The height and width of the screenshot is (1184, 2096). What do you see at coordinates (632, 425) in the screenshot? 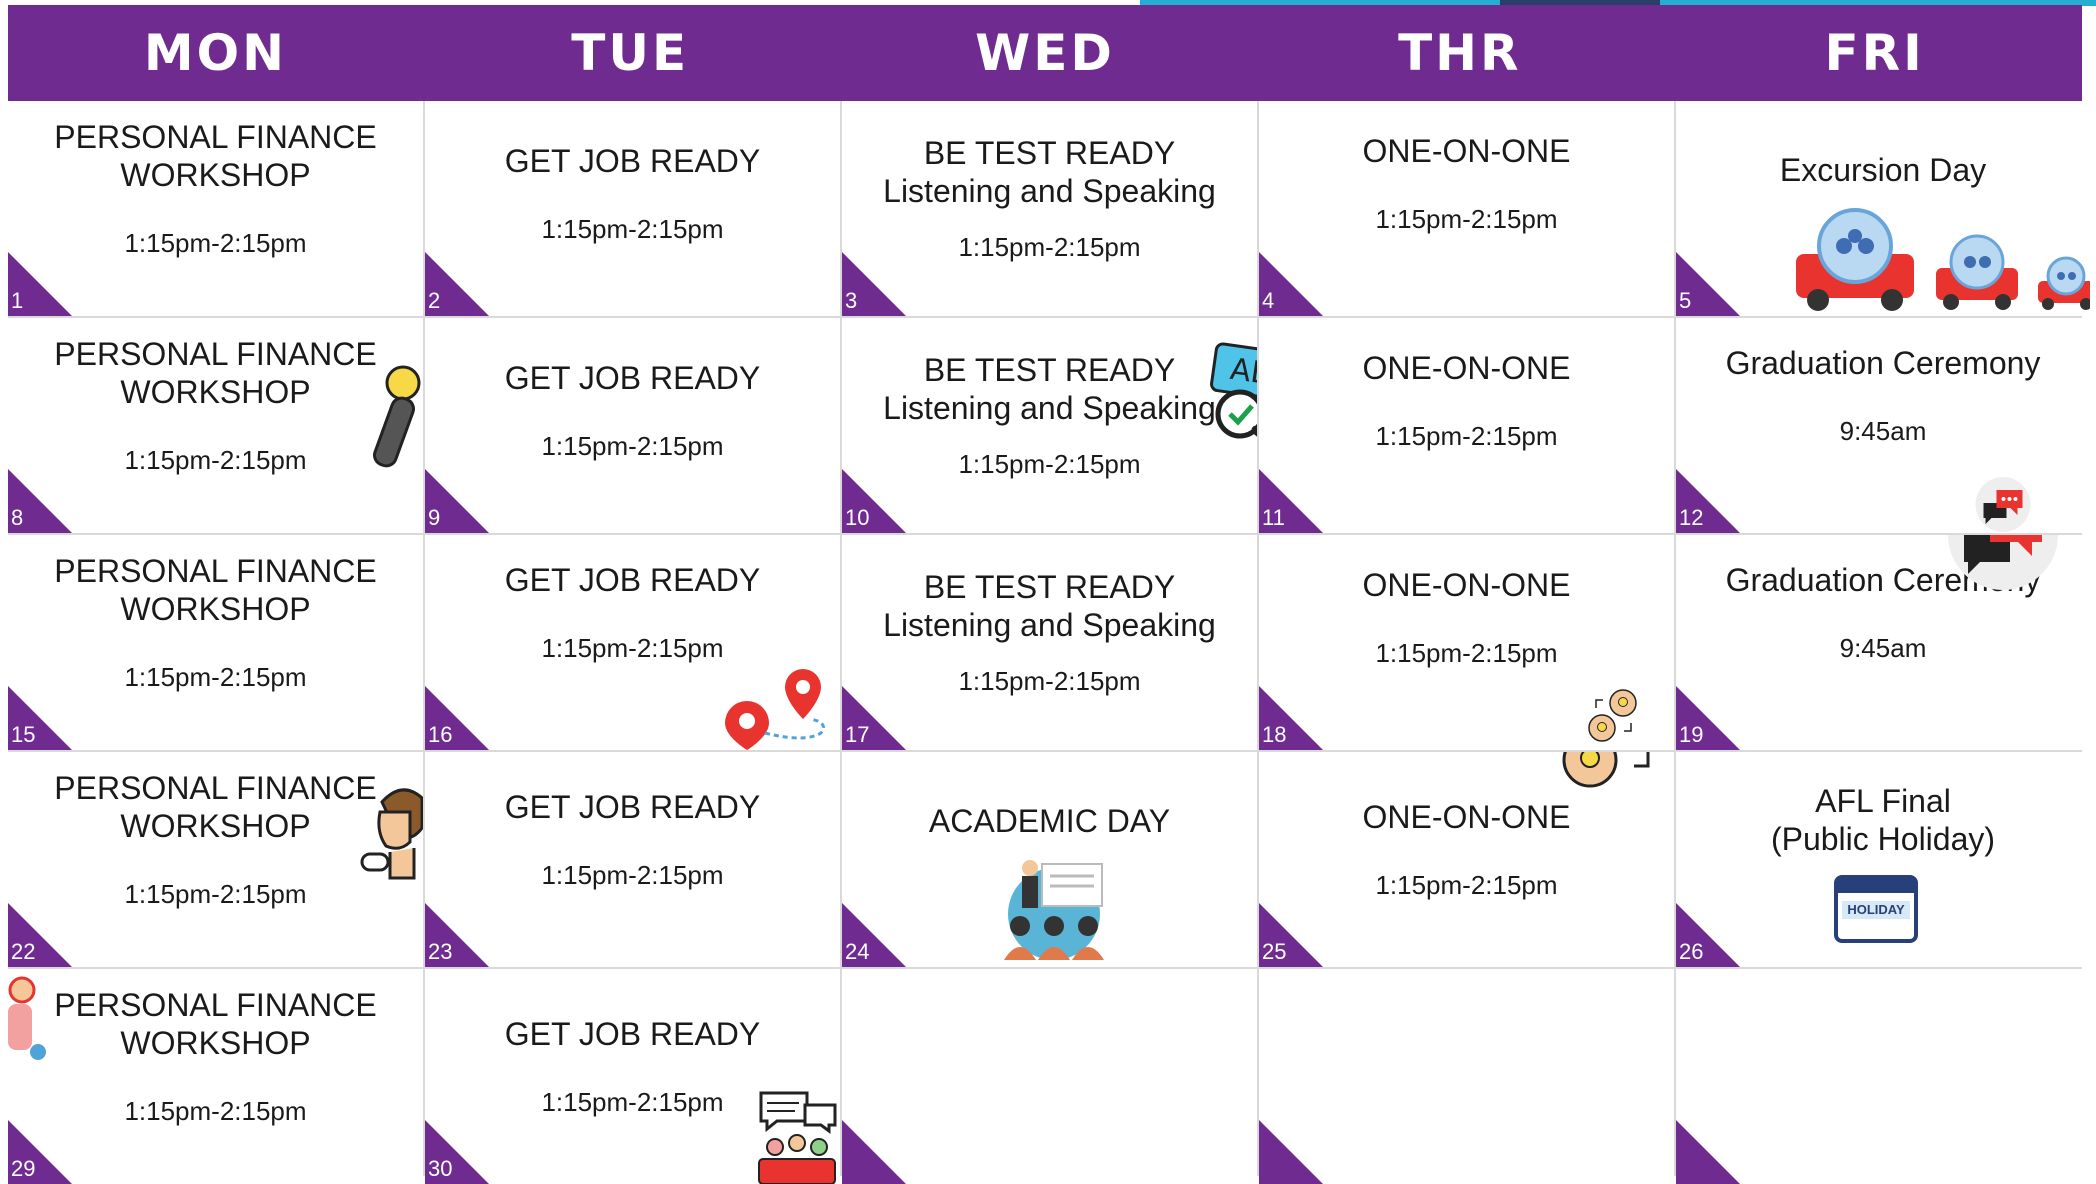
I see `day-cell: GET JOB READY 1:15pm-2:15pm 9` at bounding box center [632, 425].